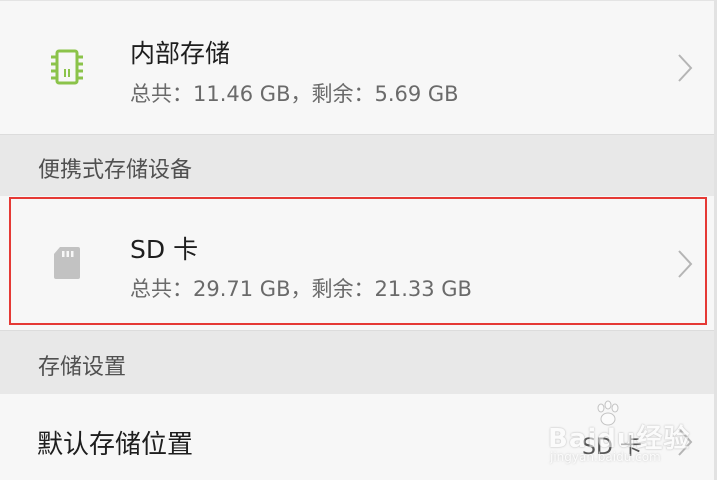  What do you see at coordinates (115, 445) in the screenshot?
I see `default-storage-location-label: 默认存储位置` at bounding box center [115, 445].